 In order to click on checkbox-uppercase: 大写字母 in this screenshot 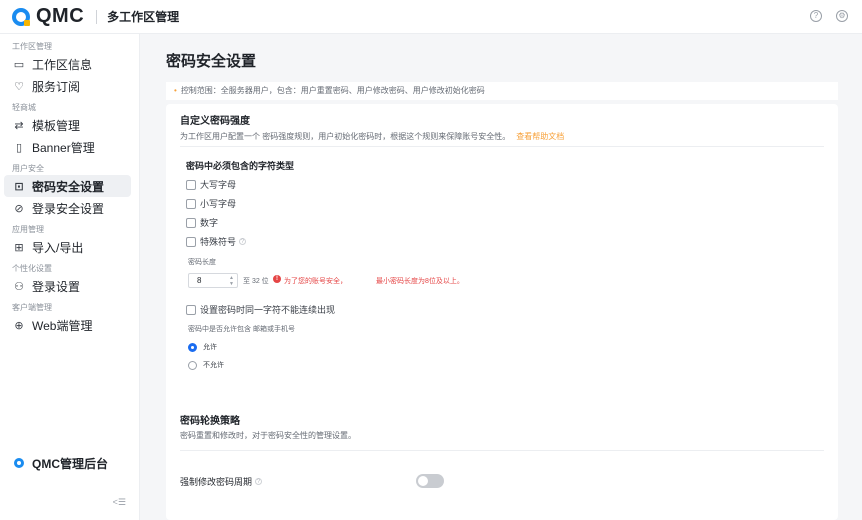, I will do `click(211, 184)`.